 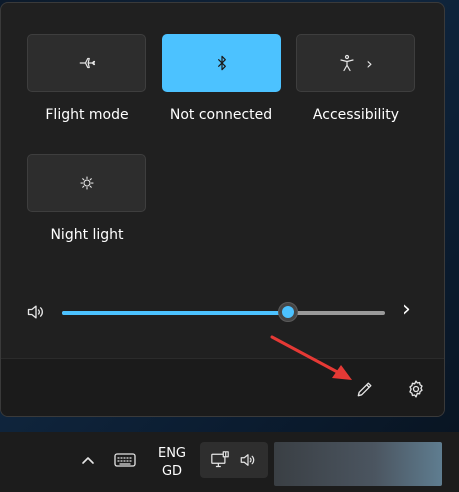 What do you see at coordinates (88, 460) in the screenshot?
I see `caret-up-icon` at bounding box center [88, 460].